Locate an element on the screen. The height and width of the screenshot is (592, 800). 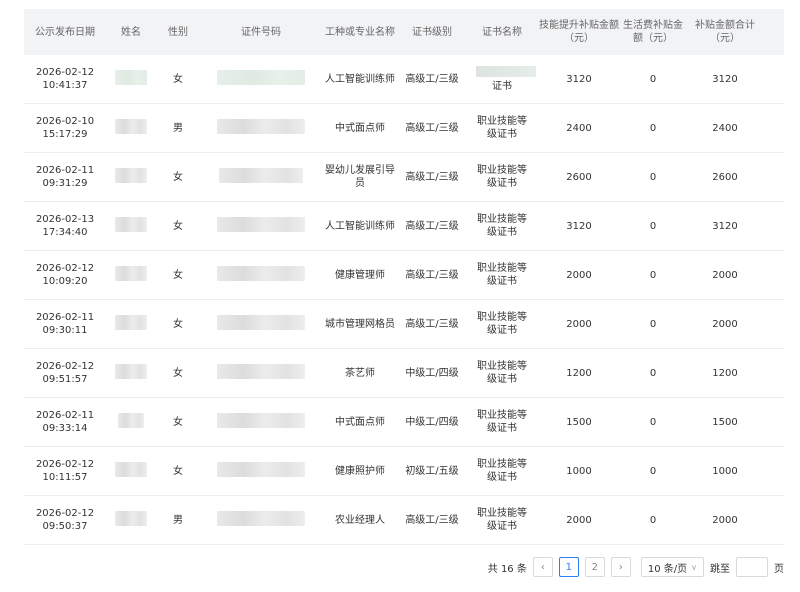
total-cell: 1000 is located at coordinates (725, 471).